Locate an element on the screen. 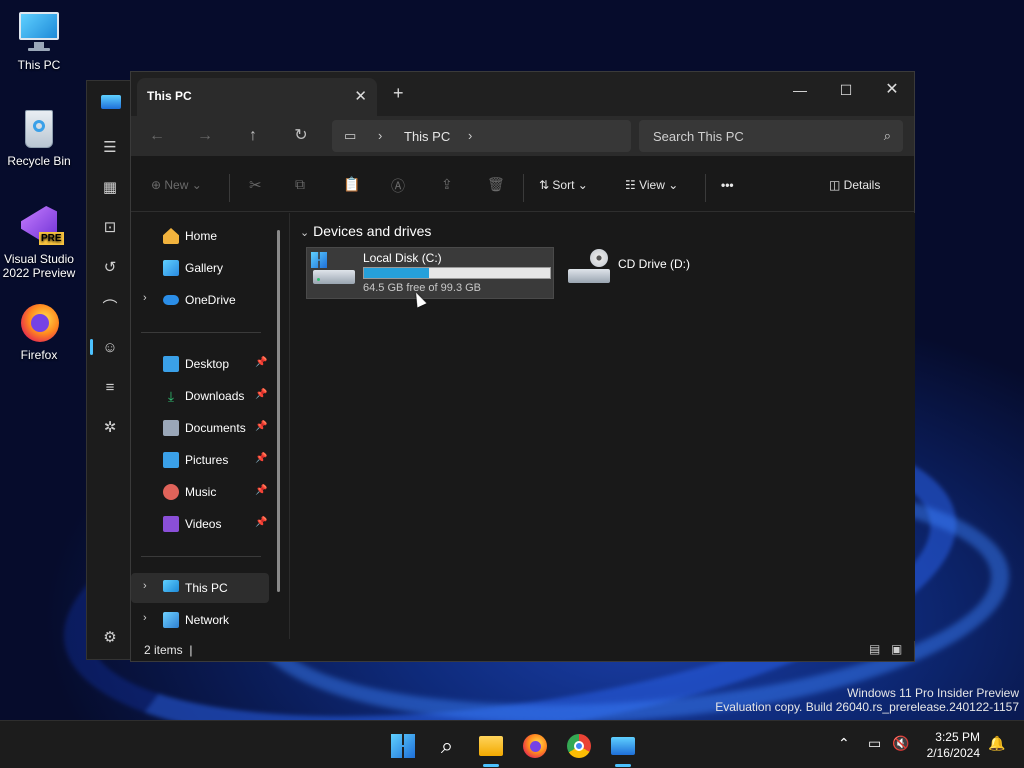  accounts-icon: ☺ is located at coordinates (110, 348).